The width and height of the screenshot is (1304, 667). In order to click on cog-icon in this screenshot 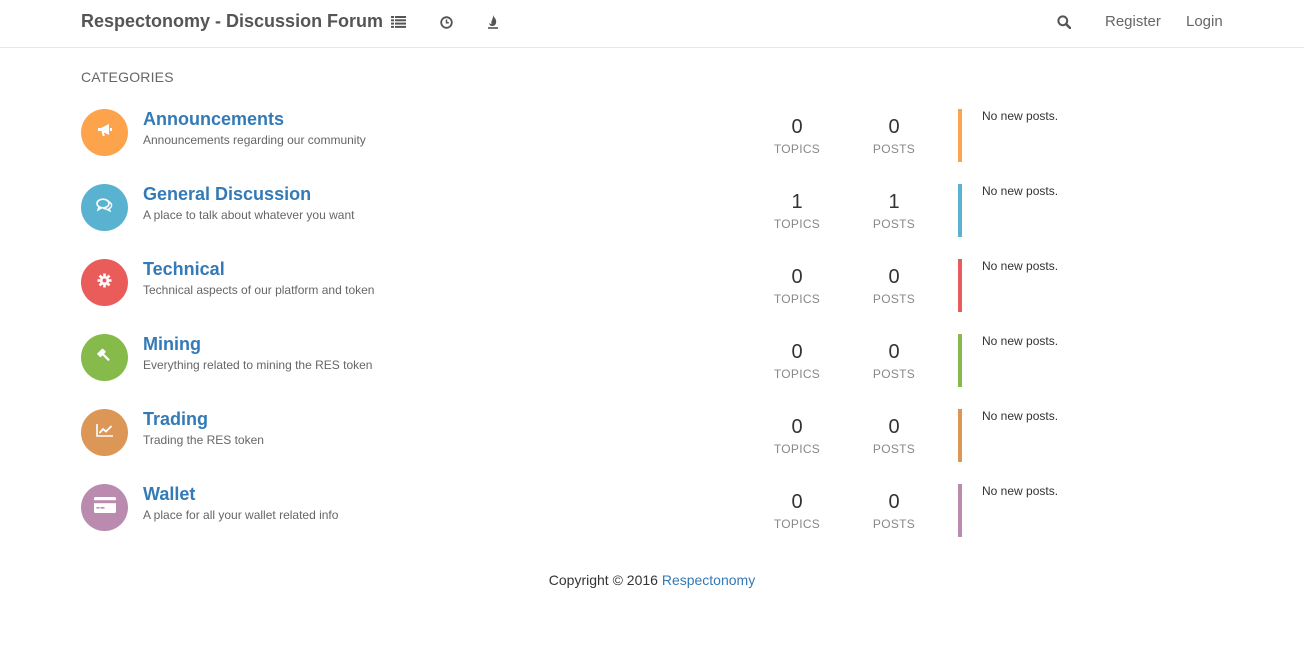, I will do `click(104, 283)`.